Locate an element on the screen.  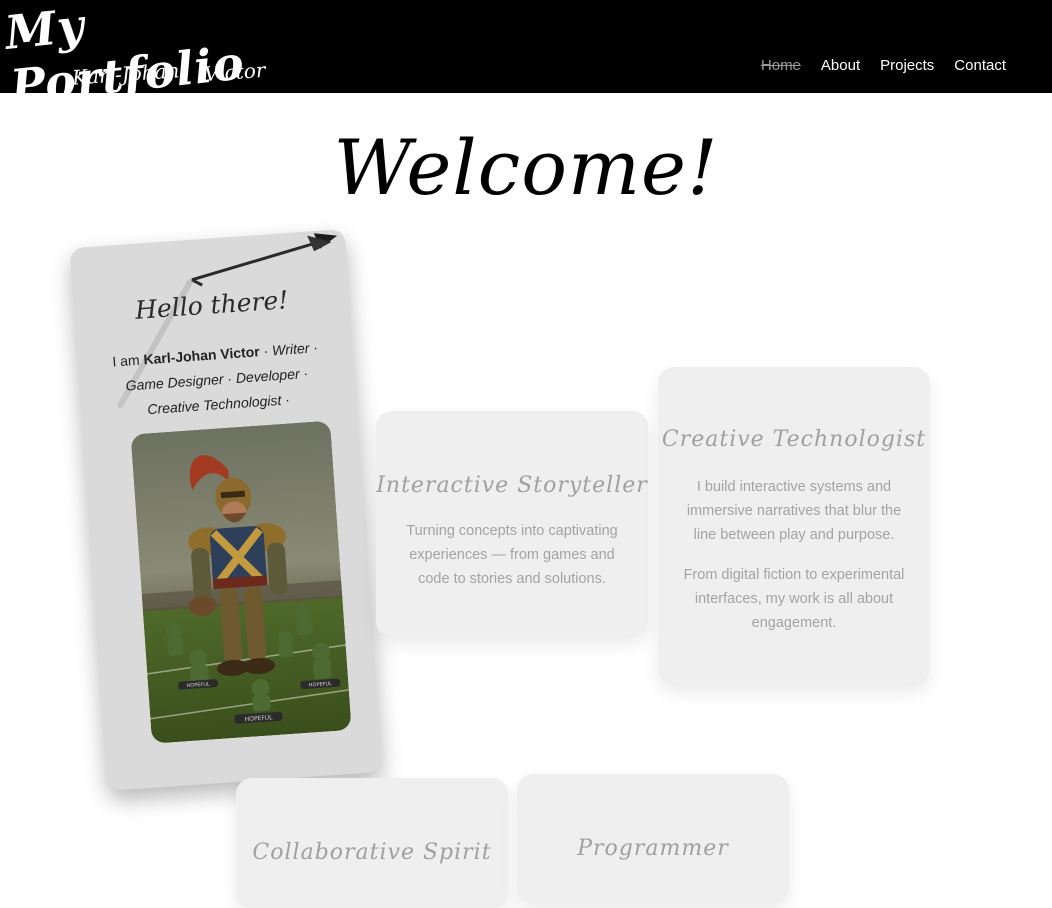
logo-last-name: Victor is located at coordinates (235, 72).